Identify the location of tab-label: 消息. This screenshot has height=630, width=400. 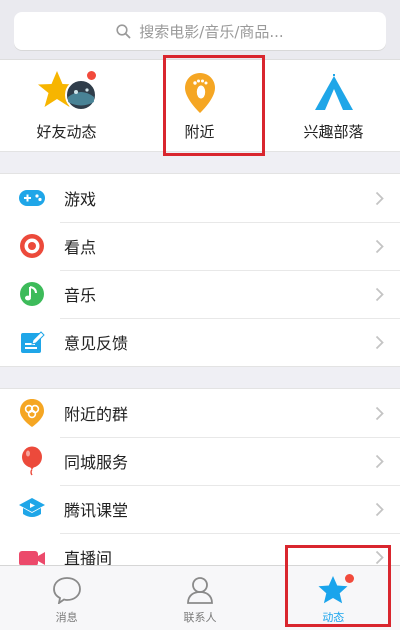
(66, 617).